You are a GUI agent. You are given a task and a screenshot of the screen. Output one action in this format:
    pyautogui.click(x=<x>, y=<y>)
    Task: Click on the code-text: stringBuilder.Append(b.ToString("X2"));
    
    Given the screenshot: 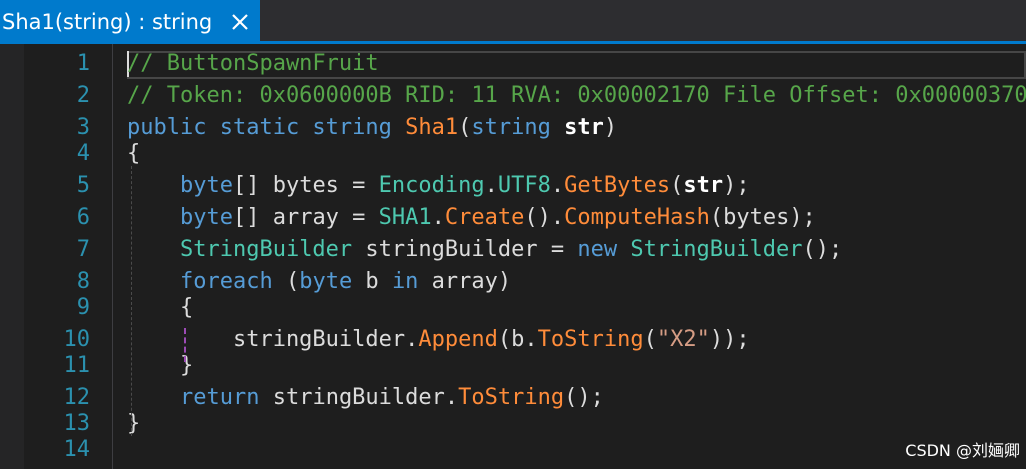 What is the action you would take?
    pyautogui.click(x=438, y=340)
    